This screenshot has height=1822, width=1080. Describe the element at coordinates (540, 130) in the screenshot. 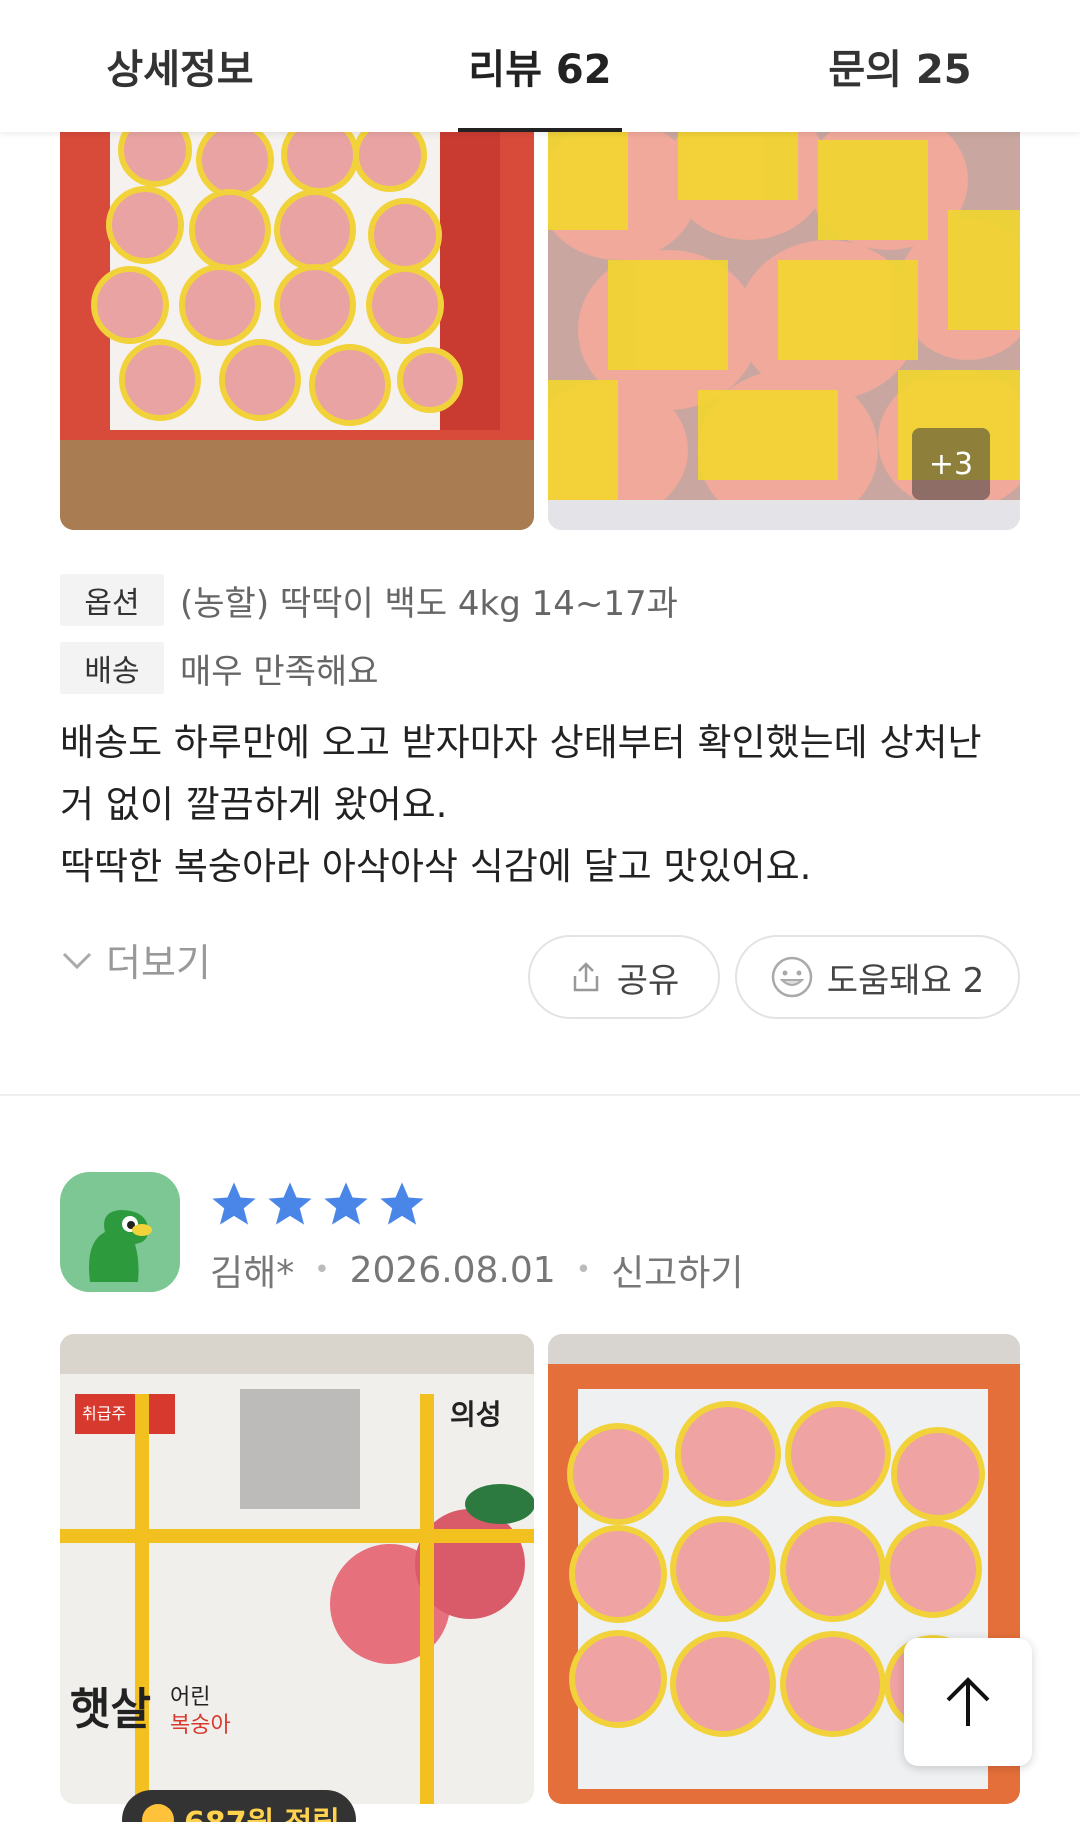

I see `active-tab-indicator` at that location.